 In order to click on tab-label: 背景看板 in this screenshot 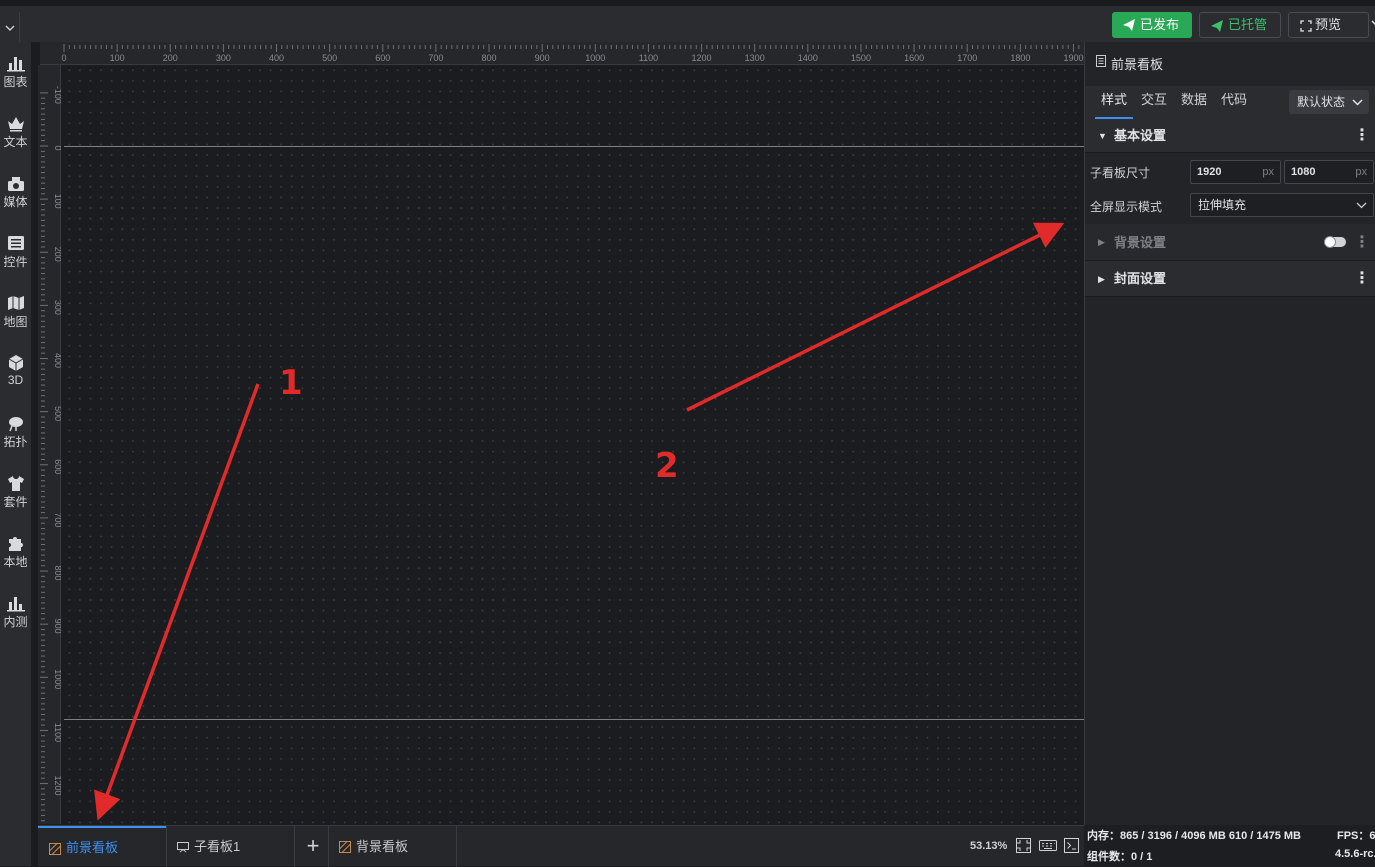, I will do `click(382, 846)`.